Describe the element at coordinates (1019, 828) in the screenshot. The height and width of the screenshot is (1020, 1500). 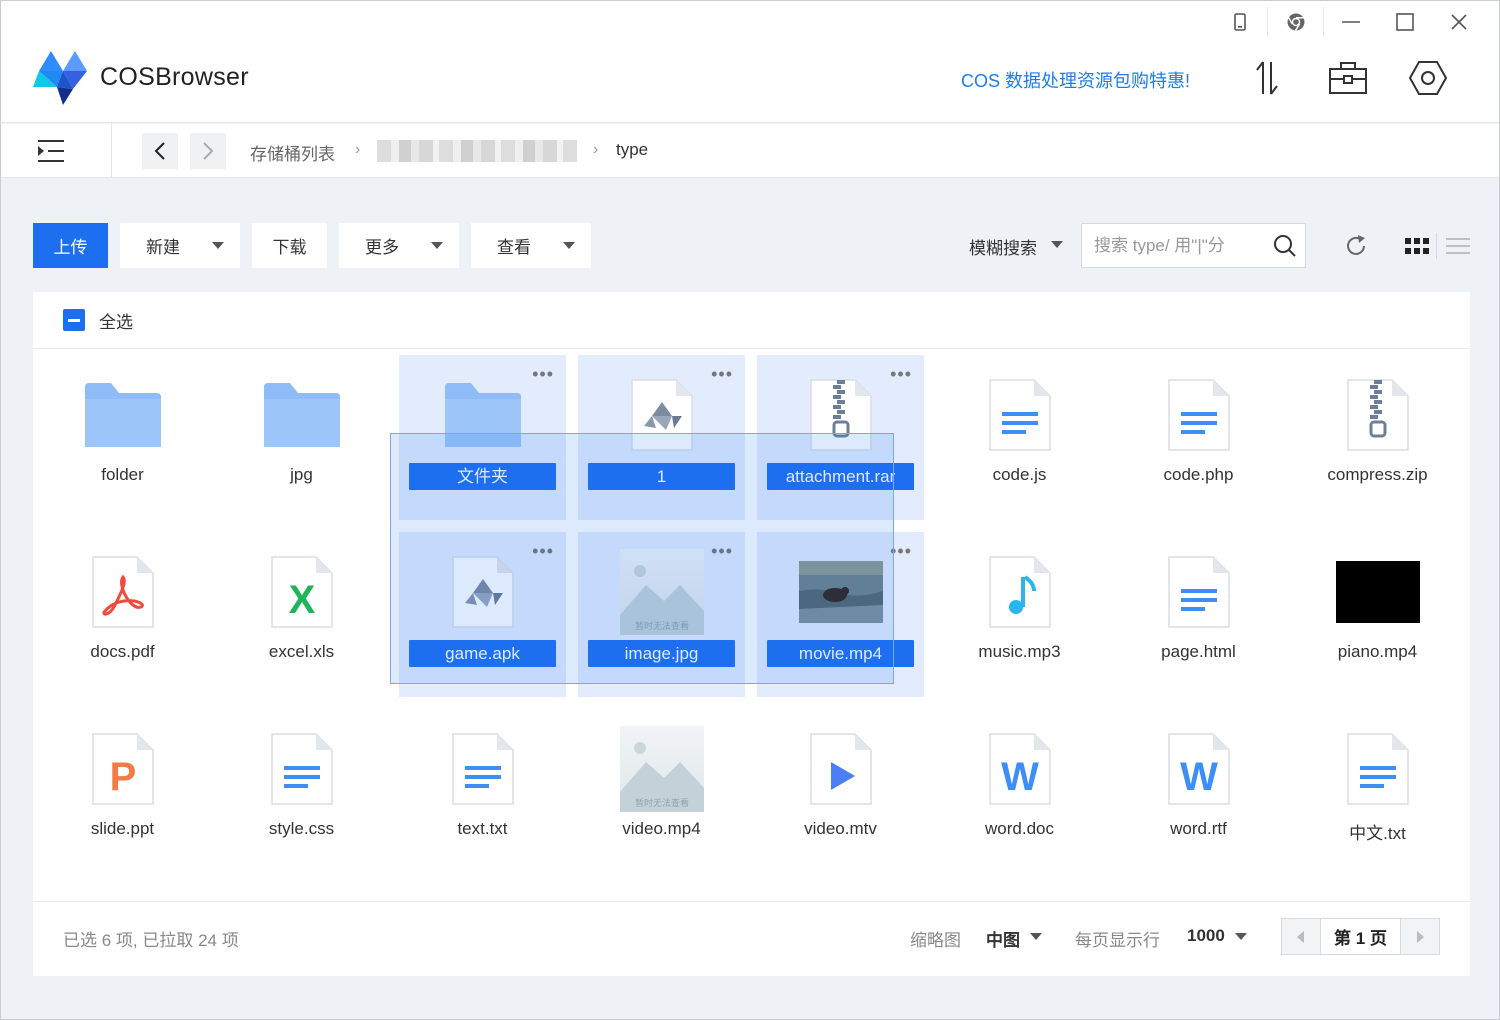
I see `file-name: word.doc` at that location.